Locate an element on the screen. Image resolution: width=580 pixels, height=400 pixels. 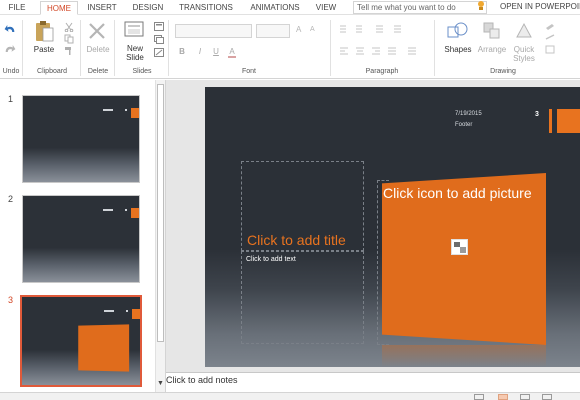
normal-view-icon is located at coordinates (503, 397).